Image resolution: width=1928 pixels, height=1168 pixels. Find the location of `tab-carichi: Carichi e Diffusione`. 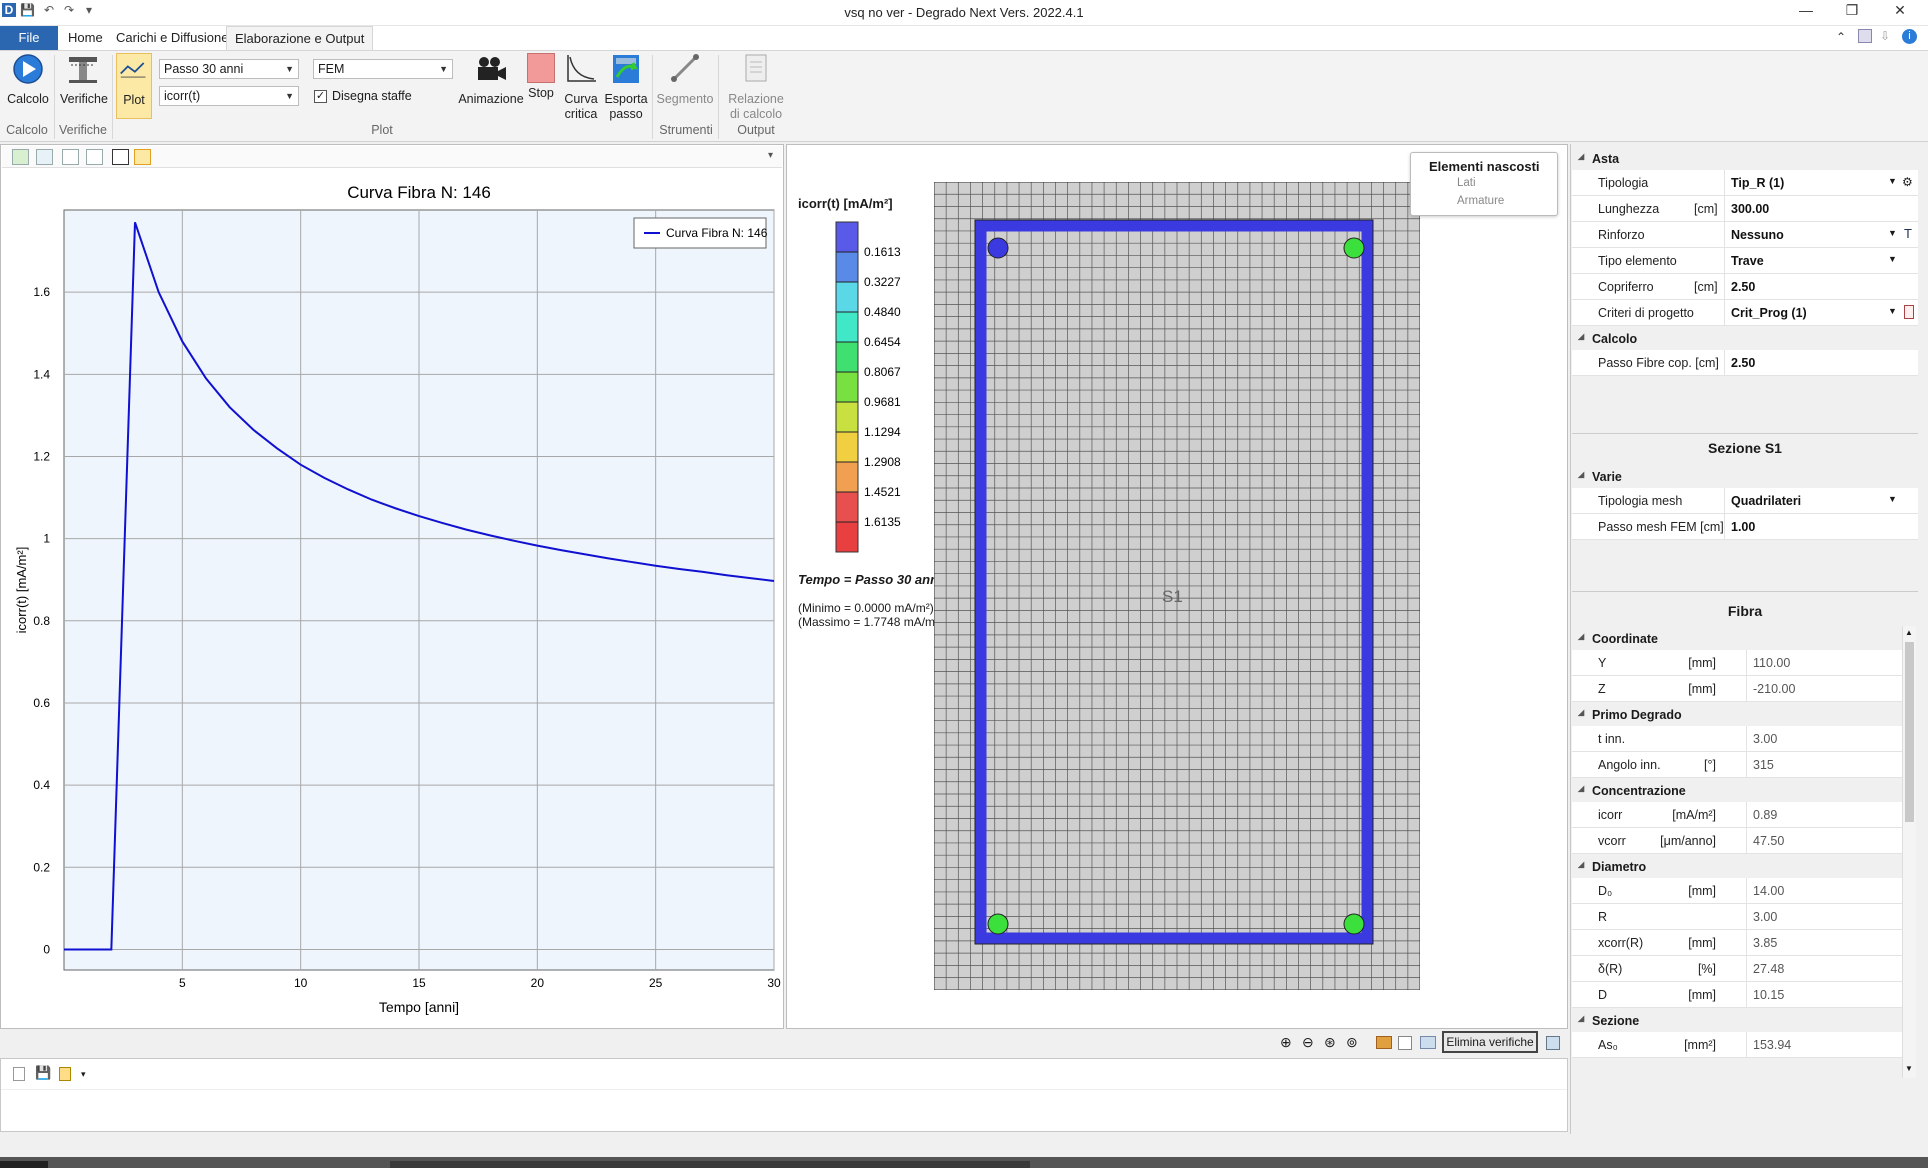

tab-carichi: Carichi e Diffusione is located at coordinates (172, 38).